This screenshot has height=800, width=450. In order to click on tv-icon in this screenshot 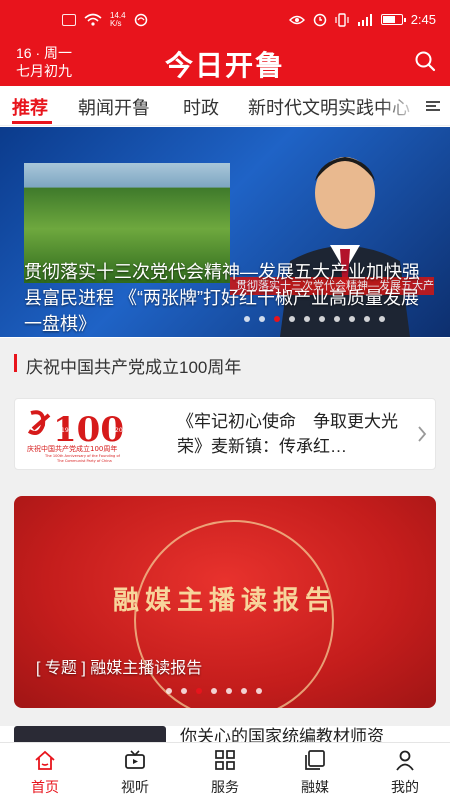, I will do `click(135, 759)`.